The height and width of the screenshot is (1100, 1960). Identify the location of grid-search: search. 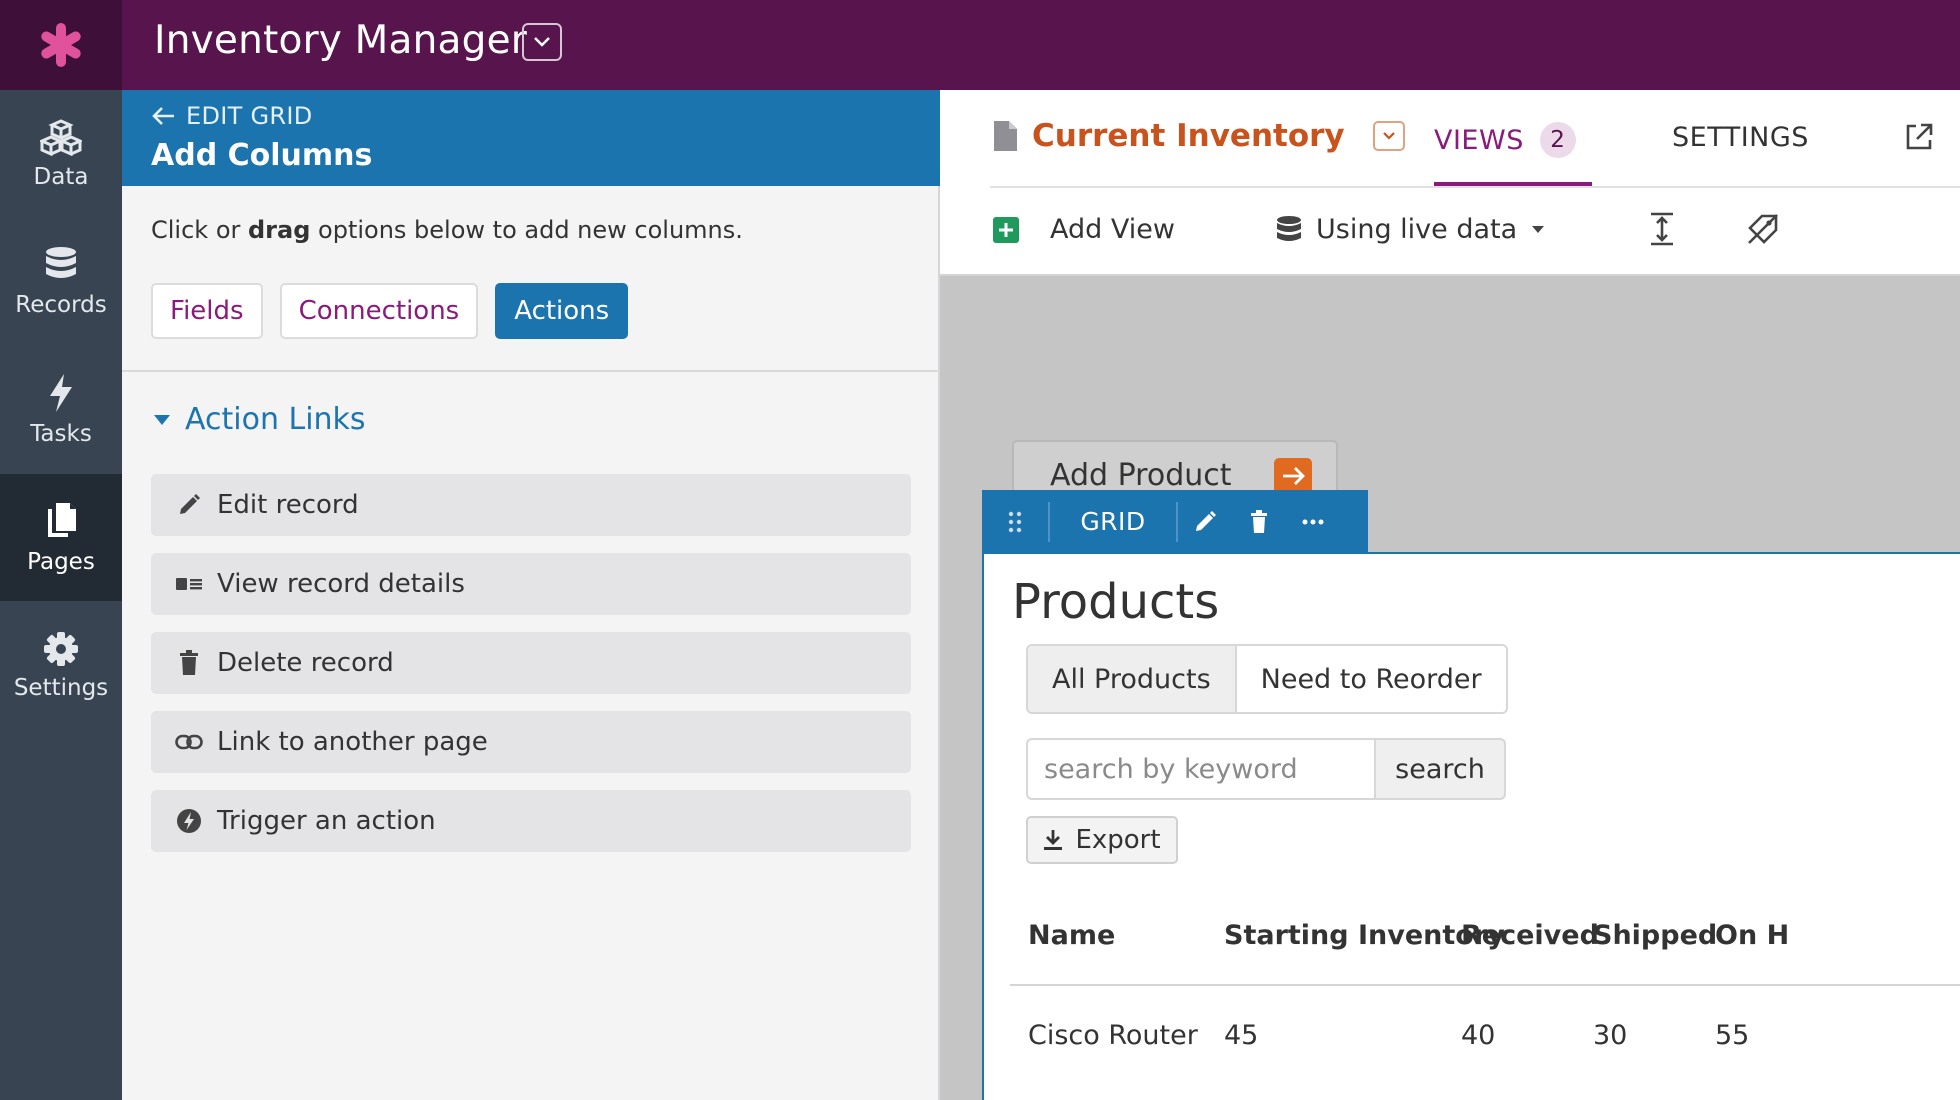
(1266, 769).